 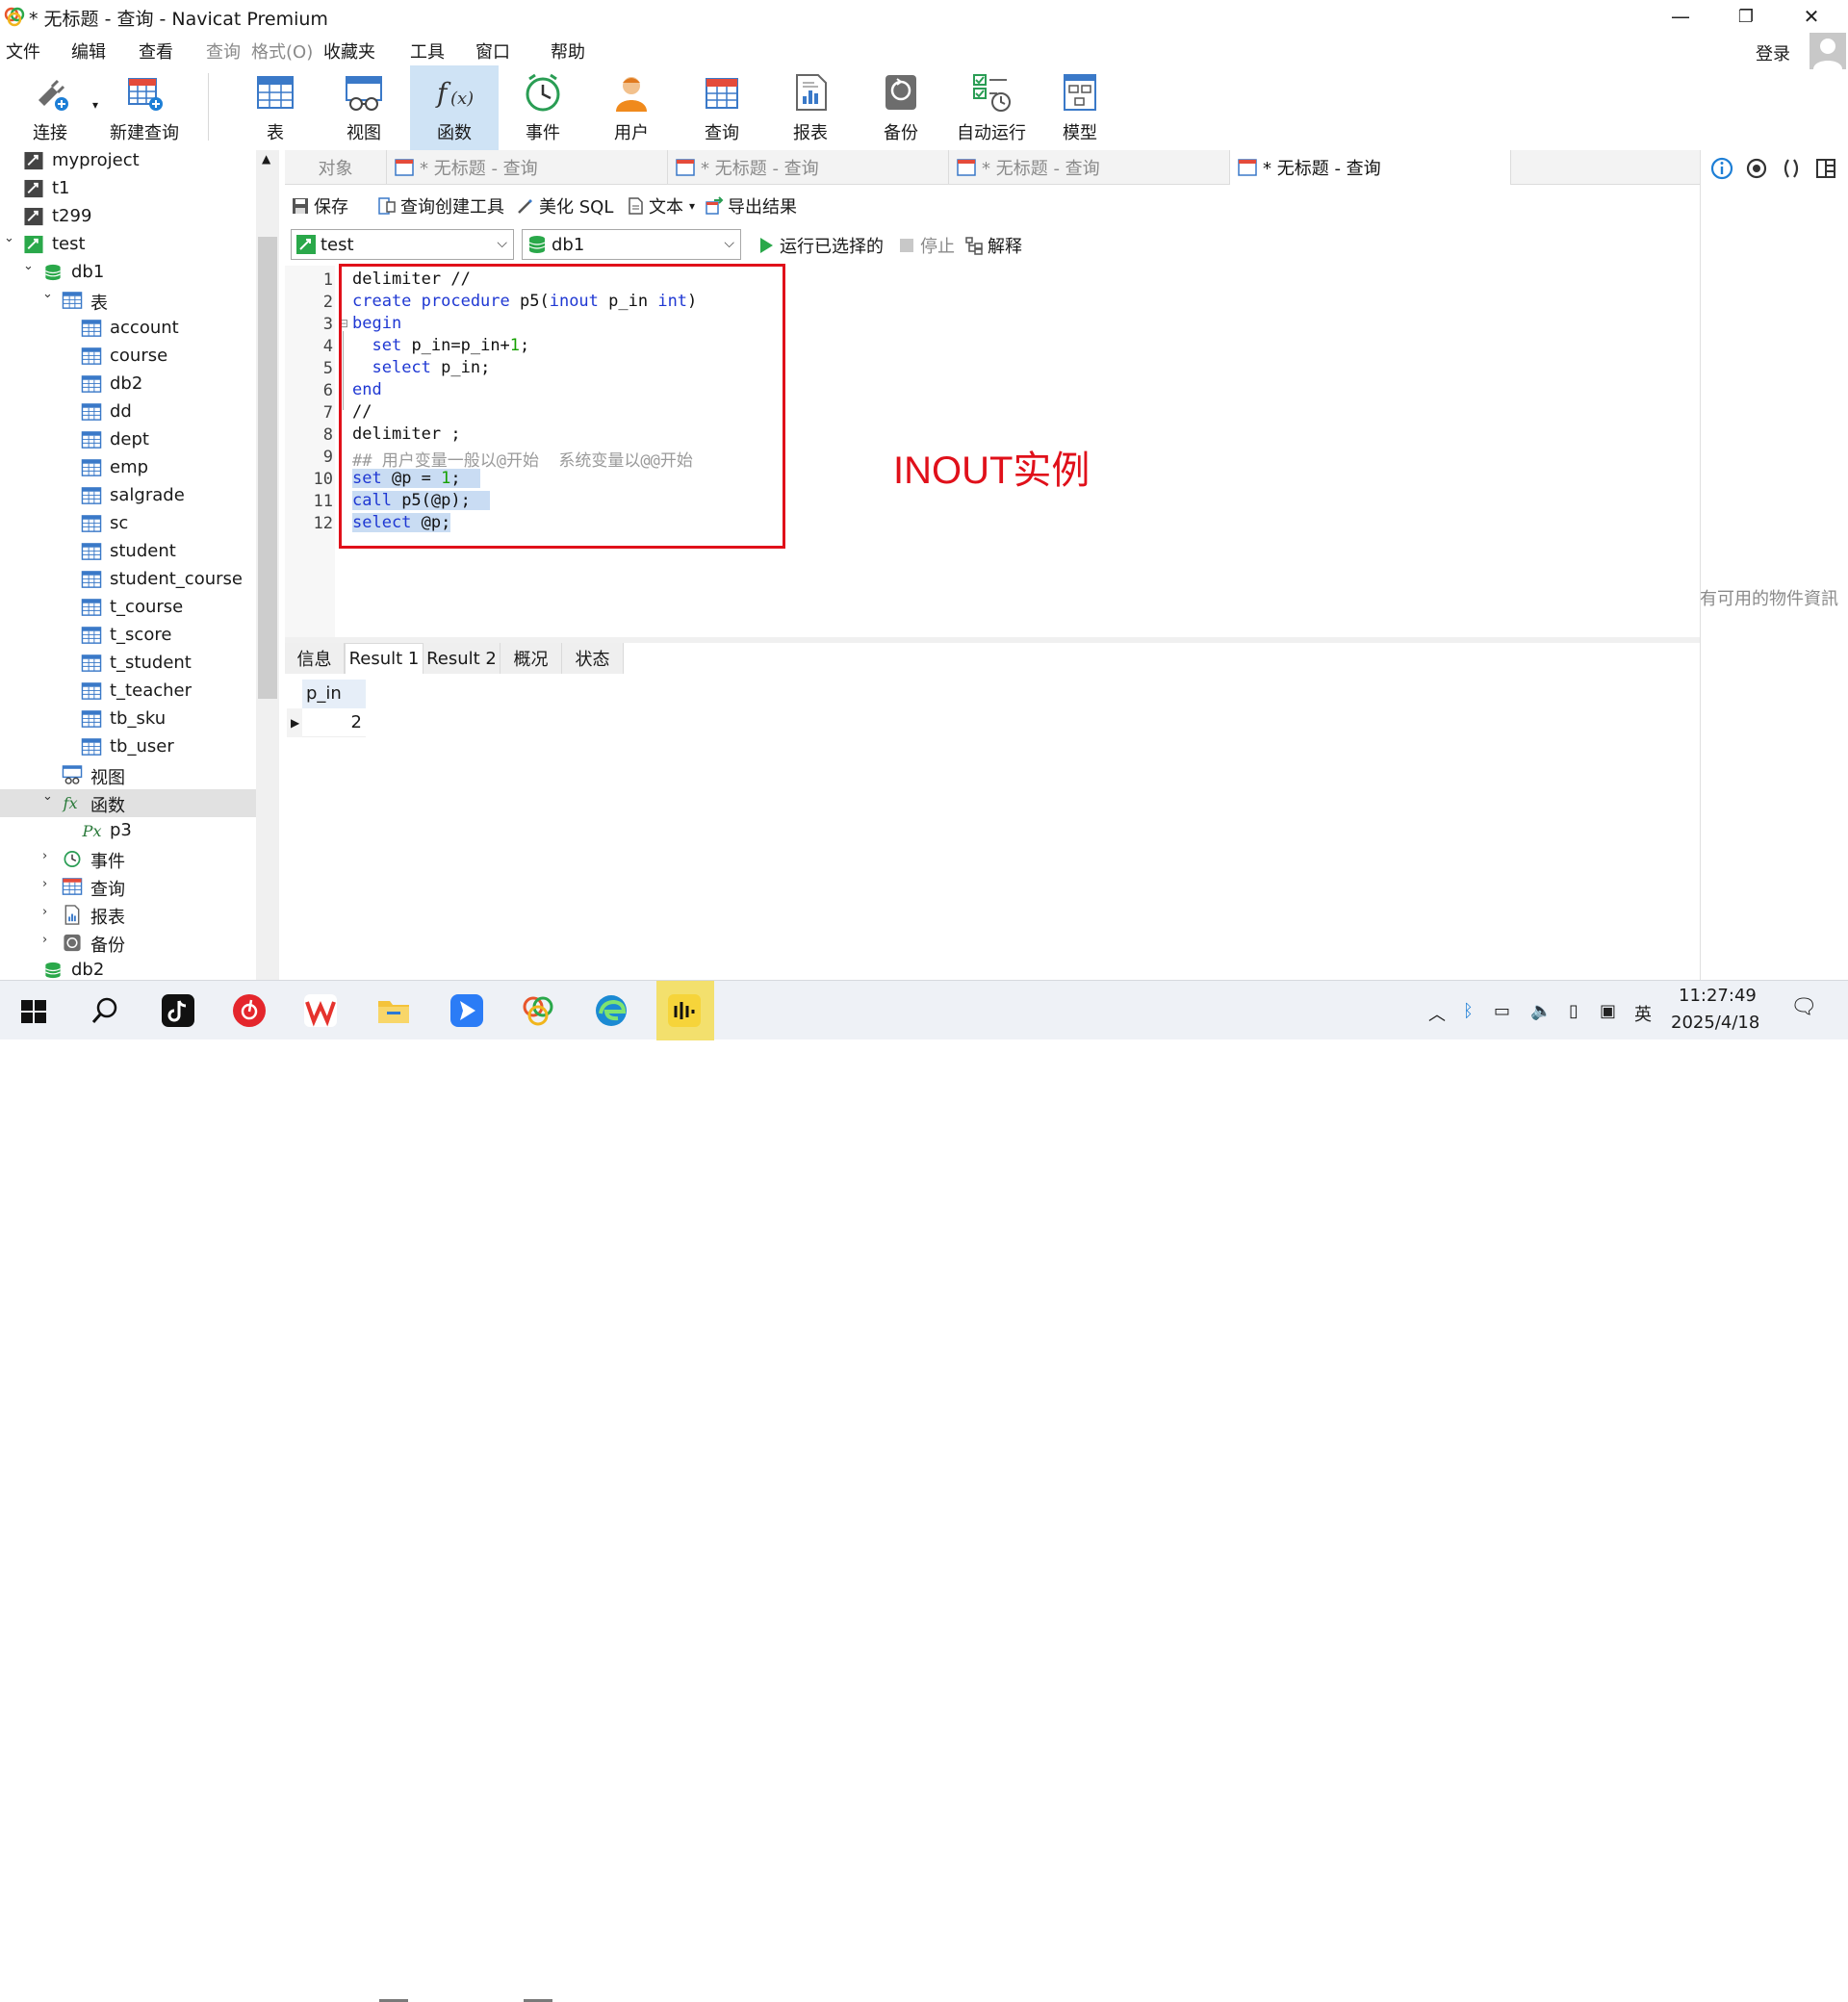 What do you see at coordinates (660, 205) in the screenshot?
I see `text-button: 文本 ▾` at bounding box center [660, 205].